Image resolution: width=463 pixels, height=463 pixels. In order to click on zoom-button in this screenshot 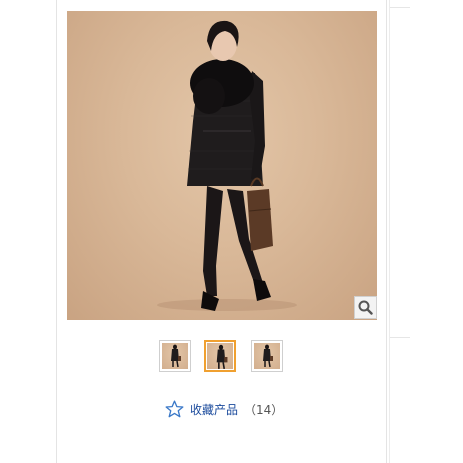, I will do `click(365, 307)`.